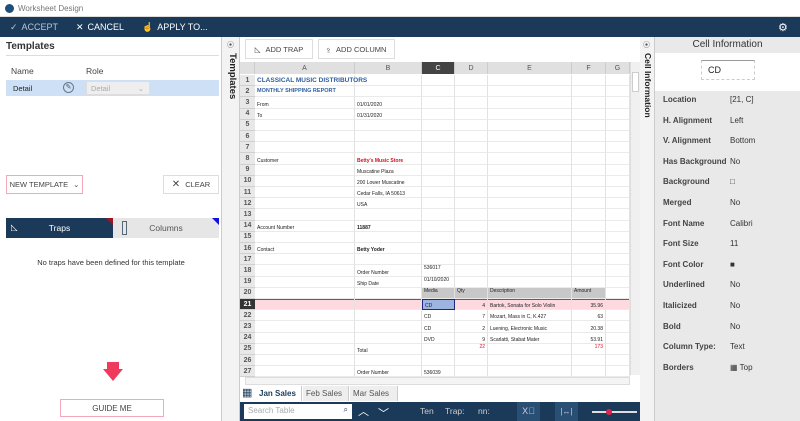  What do you see at coordinates (589, 249) in the screenshot?
I see `cell-F16` at bounding box center [589, 249].